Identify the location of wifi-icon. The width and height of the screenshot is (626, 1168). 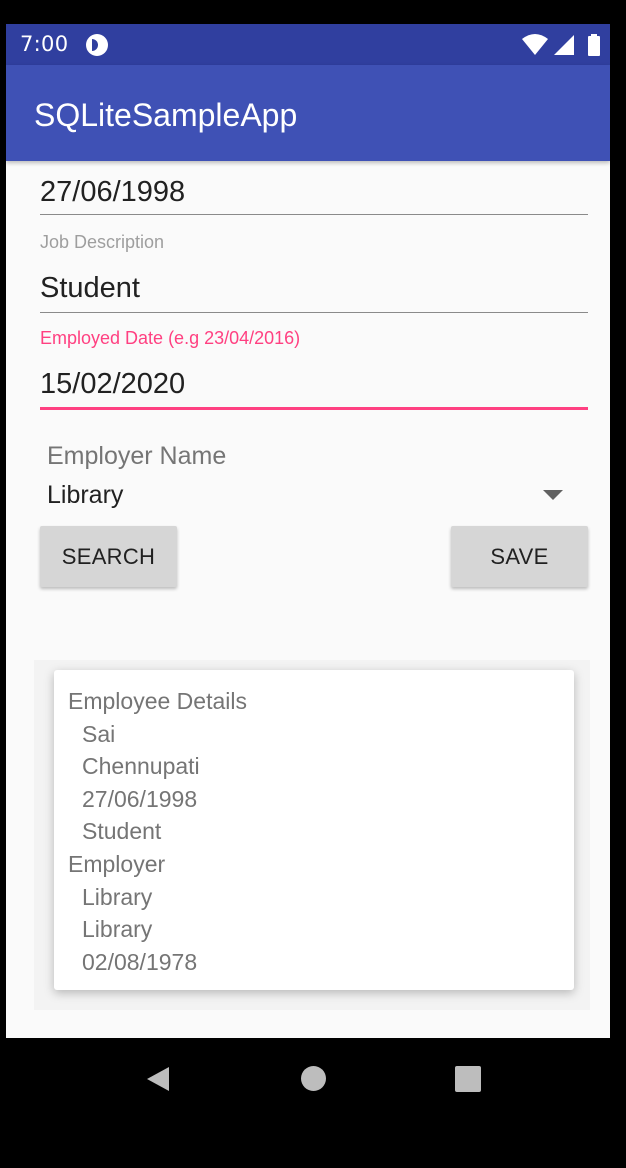
(535, 44).